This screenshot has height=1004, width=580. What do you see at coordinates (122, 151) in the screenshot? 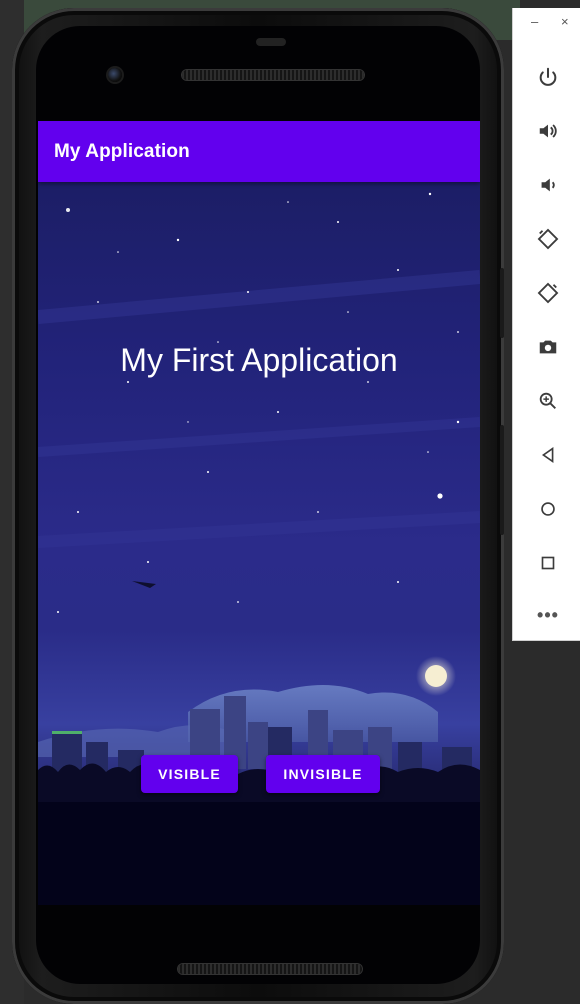
I see `app-title: My Application` at bounding box center [122, 151].